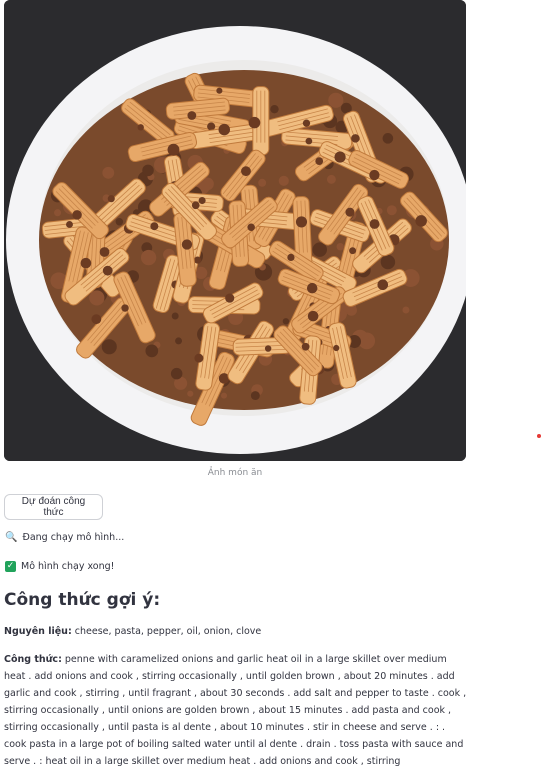  I want to click on predict-recipe-button: Dự đoán công thức, so click(53, 507).